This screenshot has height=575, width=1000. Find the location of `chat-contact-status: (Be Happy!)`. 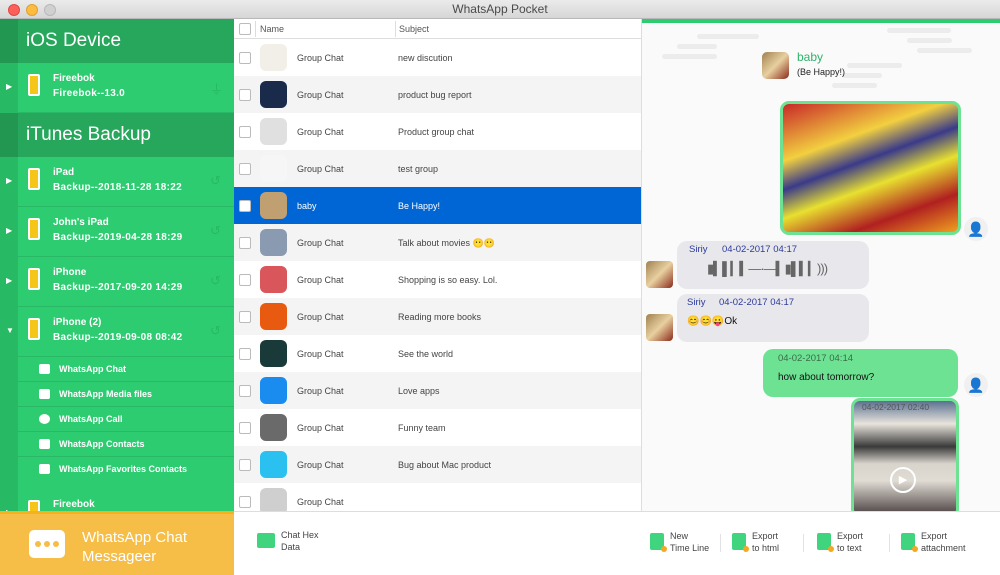

chat-contact-status: (Be Happy!) is located at coordinates (821, 72).